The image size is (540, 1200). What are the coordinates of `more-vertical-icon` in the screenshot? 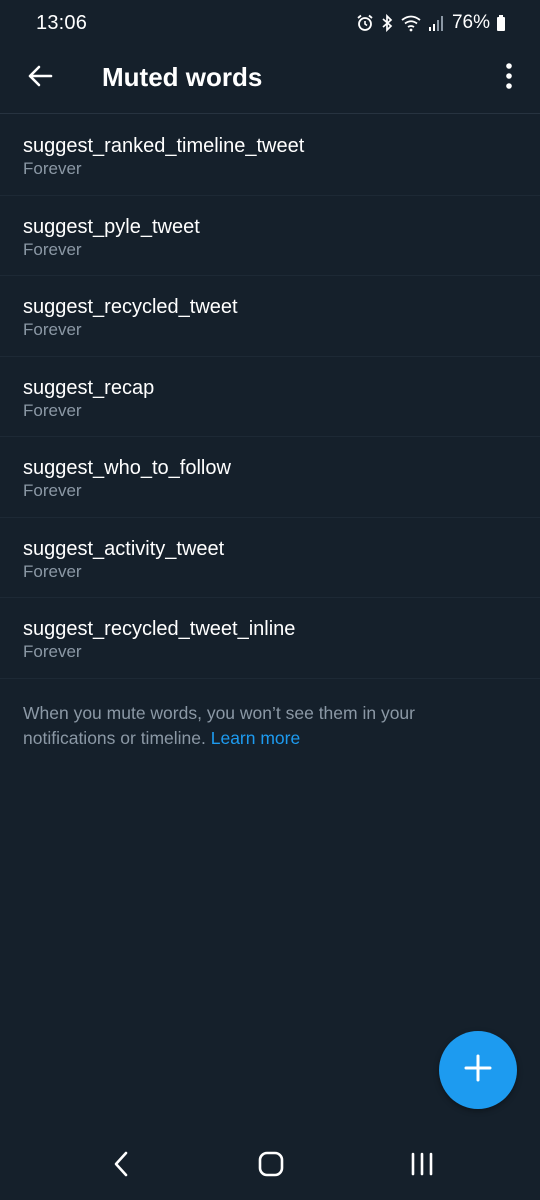 It's located at (509, 78).